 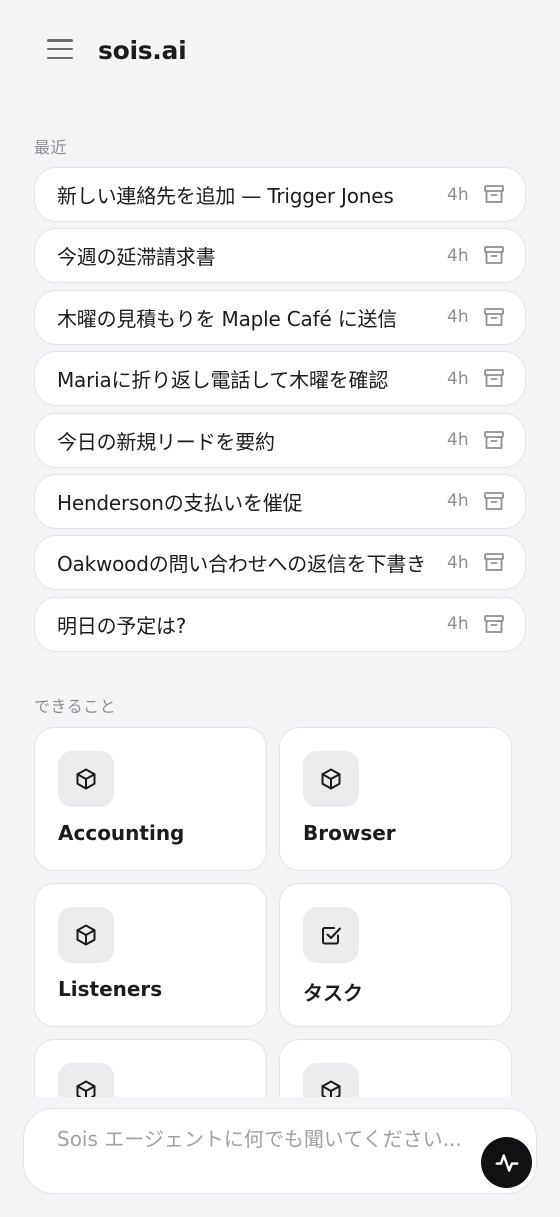 I want to click on checkbox-icon, so click(x=331, y=935).